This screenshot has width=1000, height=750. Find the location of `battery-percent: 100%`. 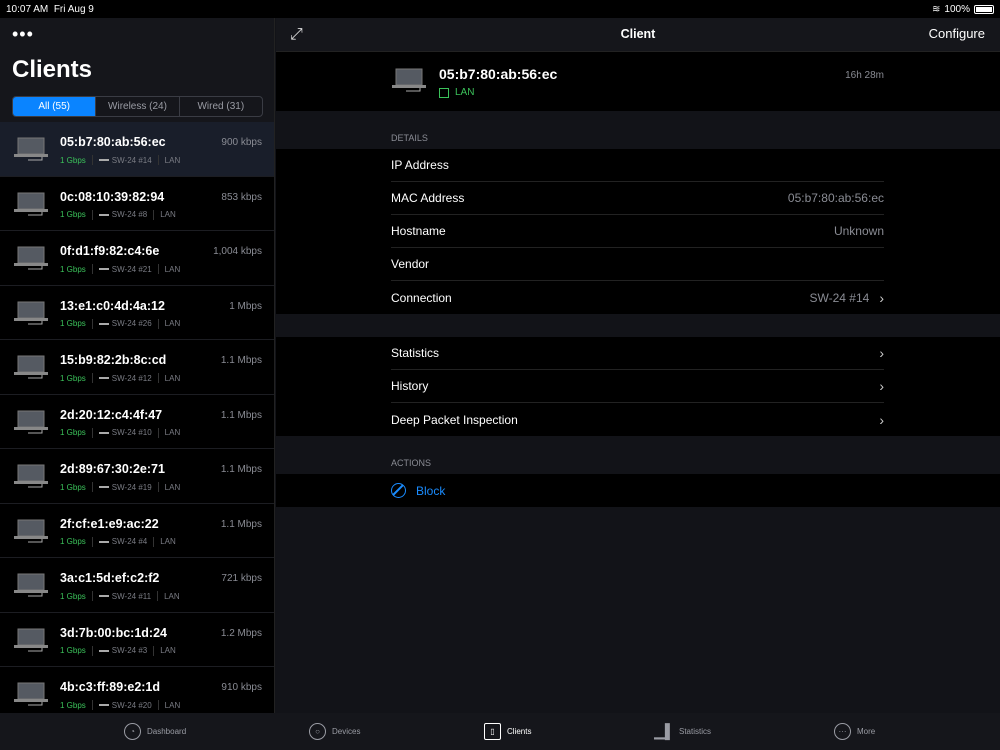

battery-percent: 100% is located at coordinates (957, 9).